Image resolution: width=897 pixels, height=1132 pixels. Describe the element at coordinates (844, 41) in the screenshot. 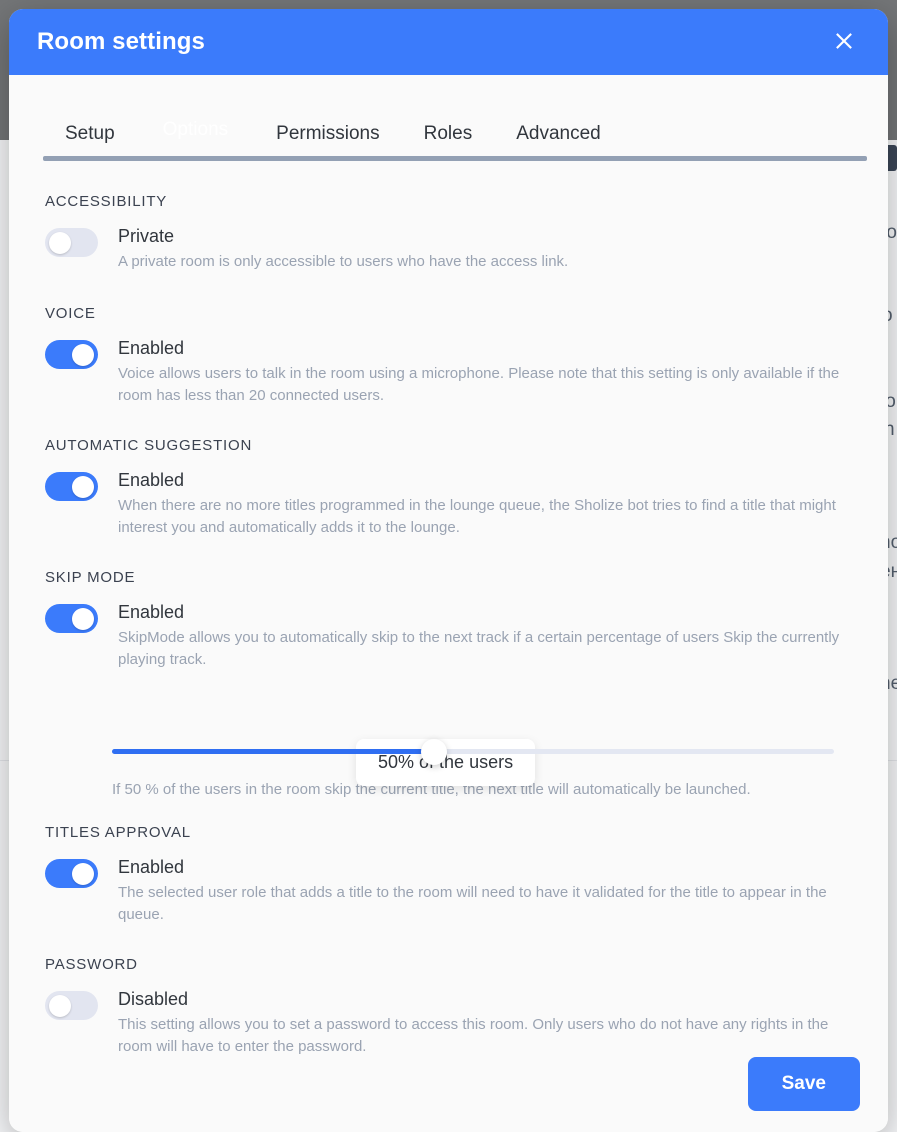

I see `close-icon` at that location.